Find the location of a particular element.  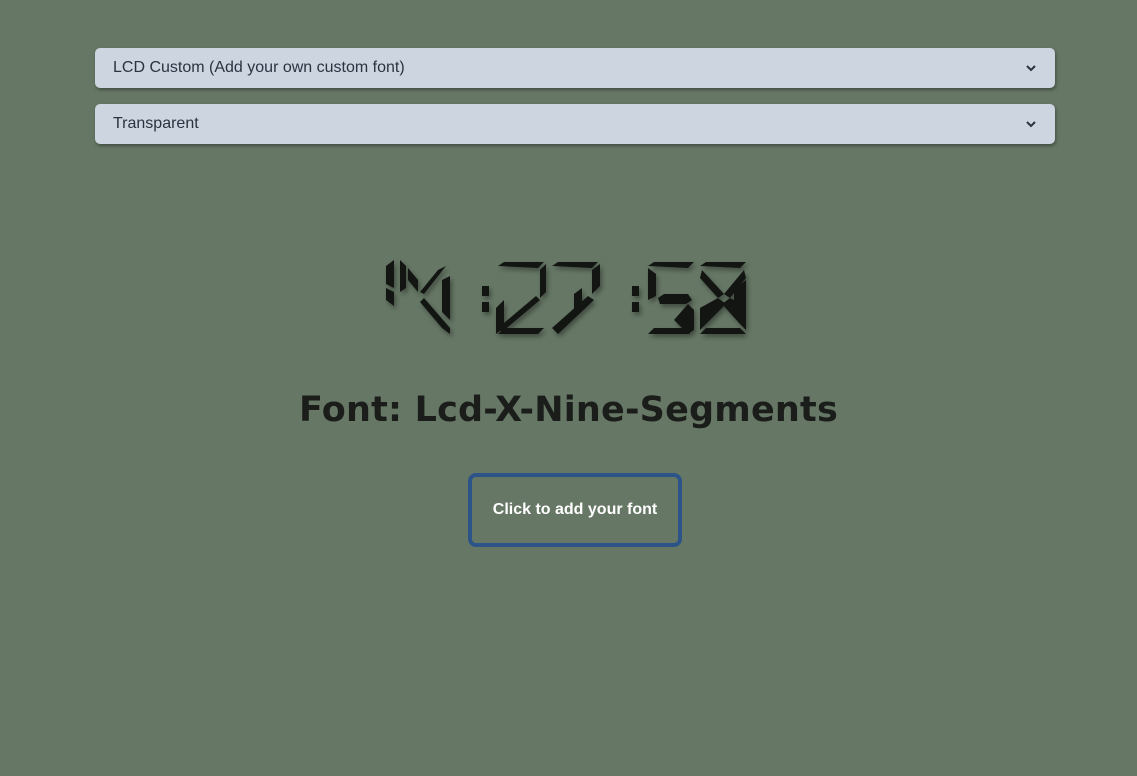

font-name-label: Font: Lcd-X-Nine-Segments is located at coordinates (568, 410).